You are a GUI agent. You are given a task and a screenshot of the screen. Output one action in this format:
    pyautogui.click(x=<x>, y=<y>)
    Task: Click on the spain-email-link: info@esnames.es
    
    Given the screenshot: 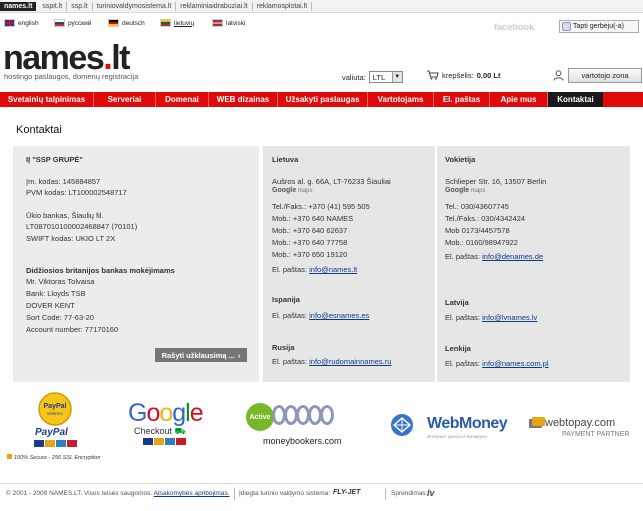 What is the action you would take?
    pyautogui.click(x=339, y=315)
    